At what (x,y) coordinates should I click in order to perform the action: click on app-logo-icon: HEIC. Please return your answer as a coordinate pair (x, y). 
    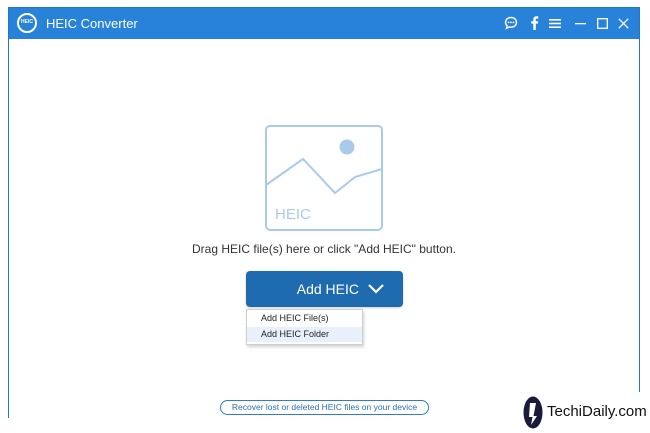
    Looking at the image, I should click on (27, 23).